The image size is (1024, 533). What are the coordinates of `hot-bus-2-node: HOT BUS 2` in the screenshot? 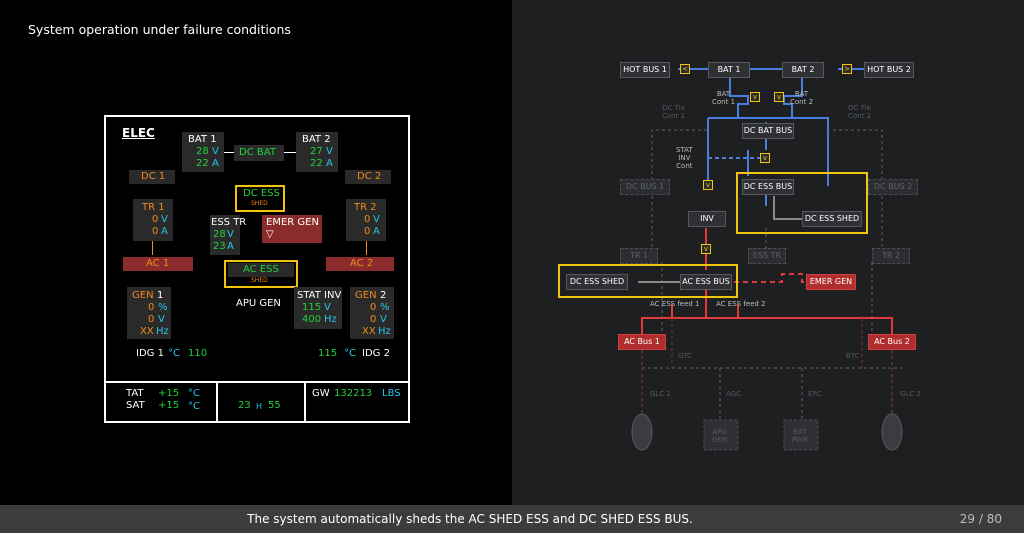 It's located at (889, 70).